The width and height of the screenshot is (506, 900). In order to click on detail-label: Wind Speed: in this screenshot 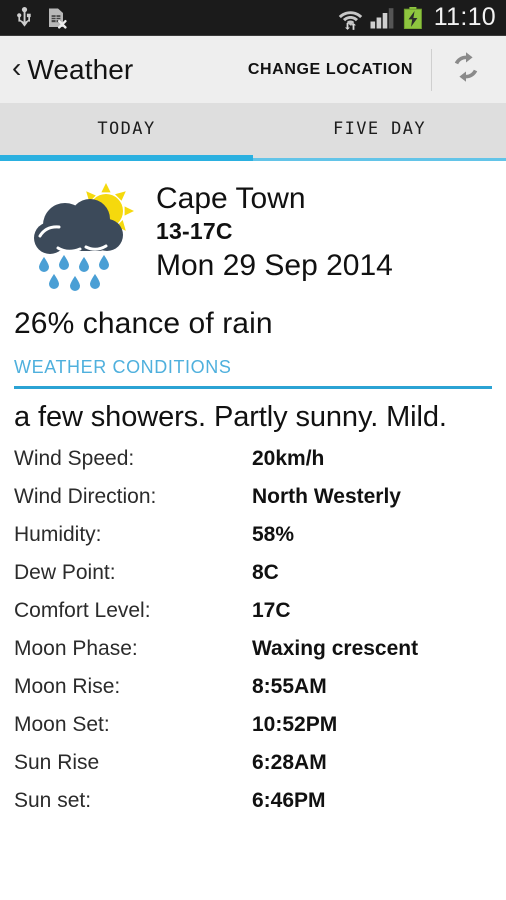, I will do `click(74, 458)`.